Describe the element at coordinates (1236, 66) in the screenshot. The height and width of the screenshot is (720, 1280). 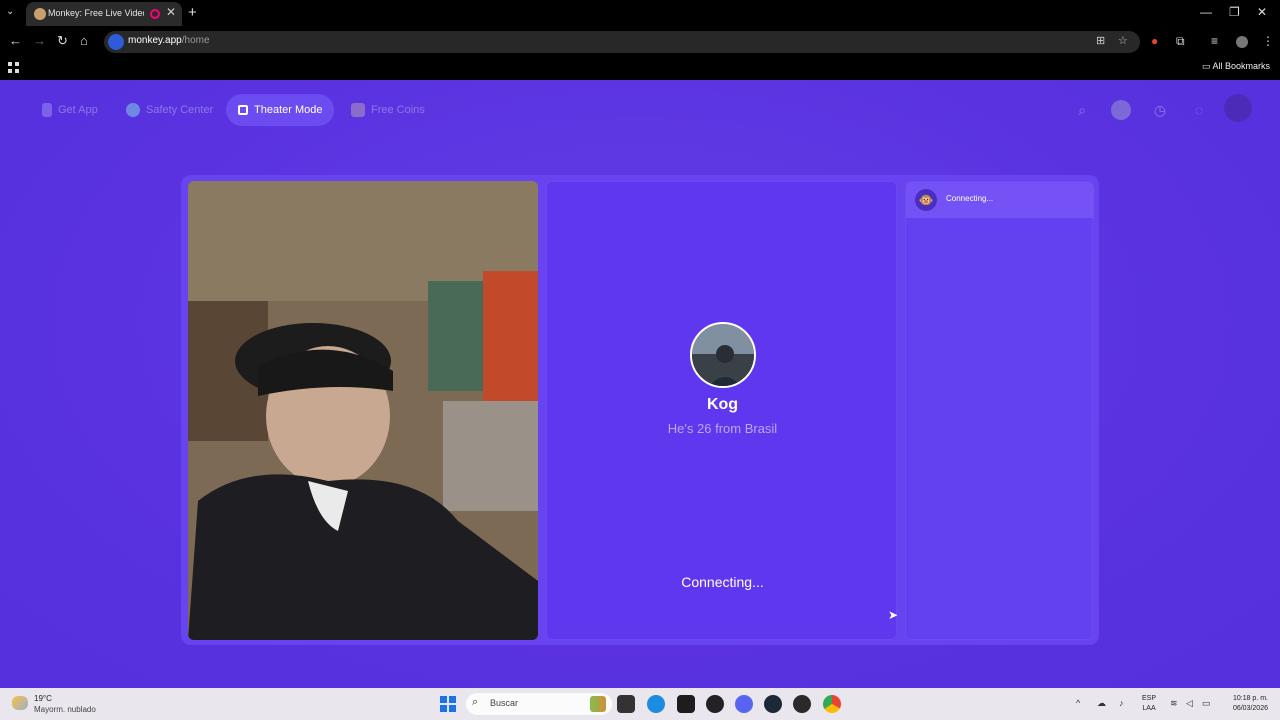
I see `all-bookmarks-link: ▭ All Bookmarks` at that location.